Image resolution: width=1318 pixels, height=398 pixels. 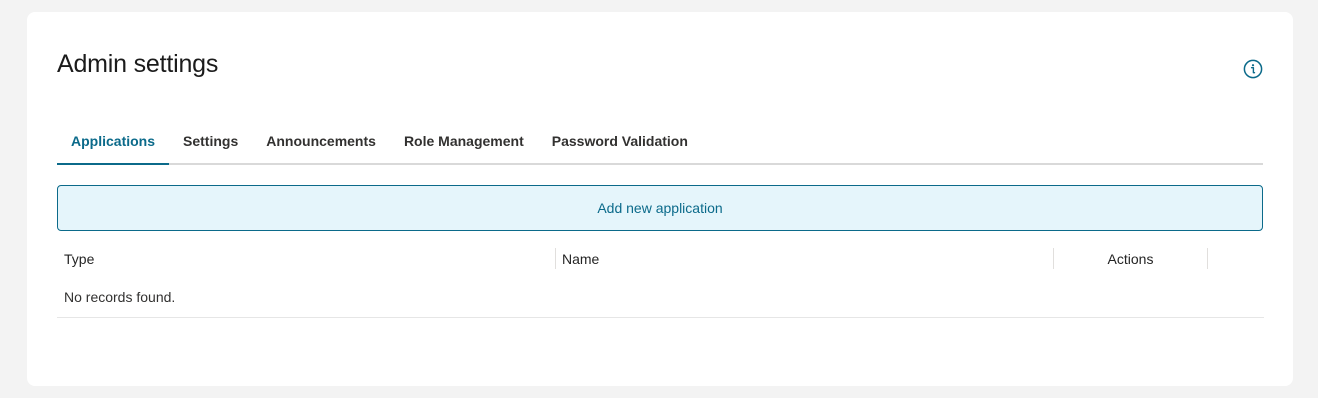 I want to click on column-header-type: Type, so click(x=79, y=263).